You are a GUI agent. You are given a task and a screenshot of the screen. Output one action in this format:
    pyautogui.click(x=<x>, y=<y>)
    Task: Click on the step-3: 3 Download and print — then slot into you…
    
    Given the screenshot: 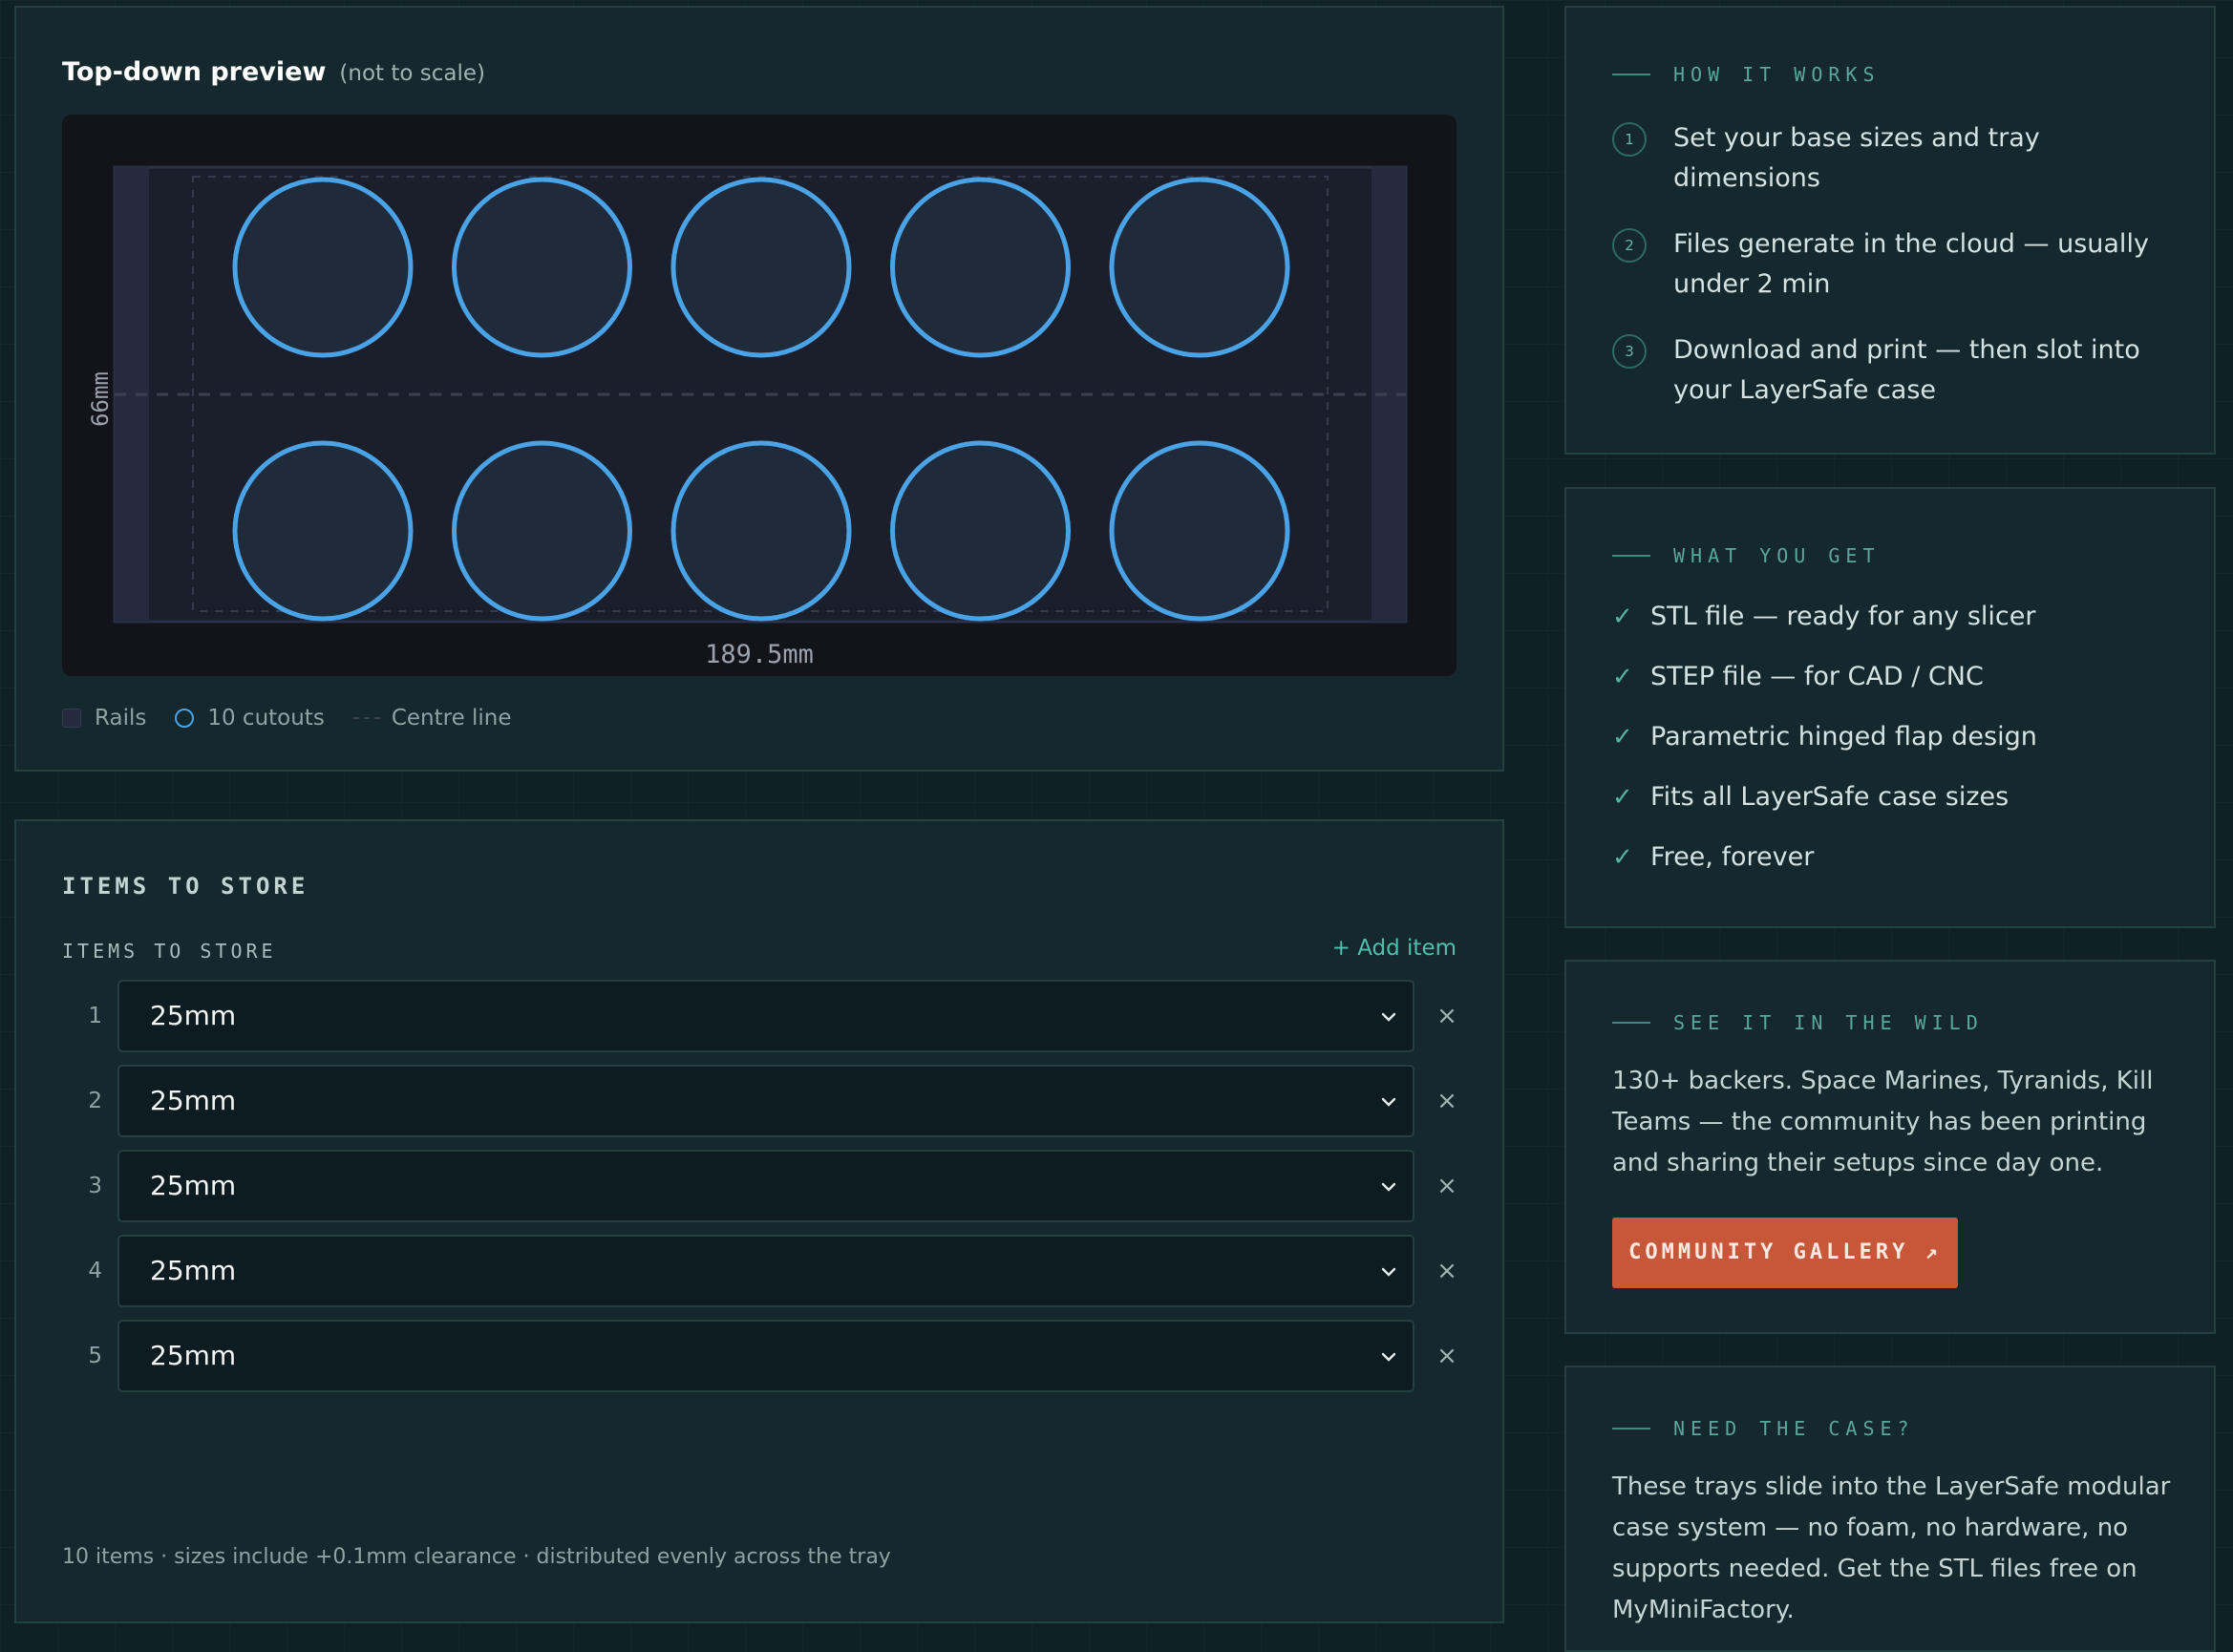 What is the action you would take?
    pyautogui.click(x=1898, y=370)
    